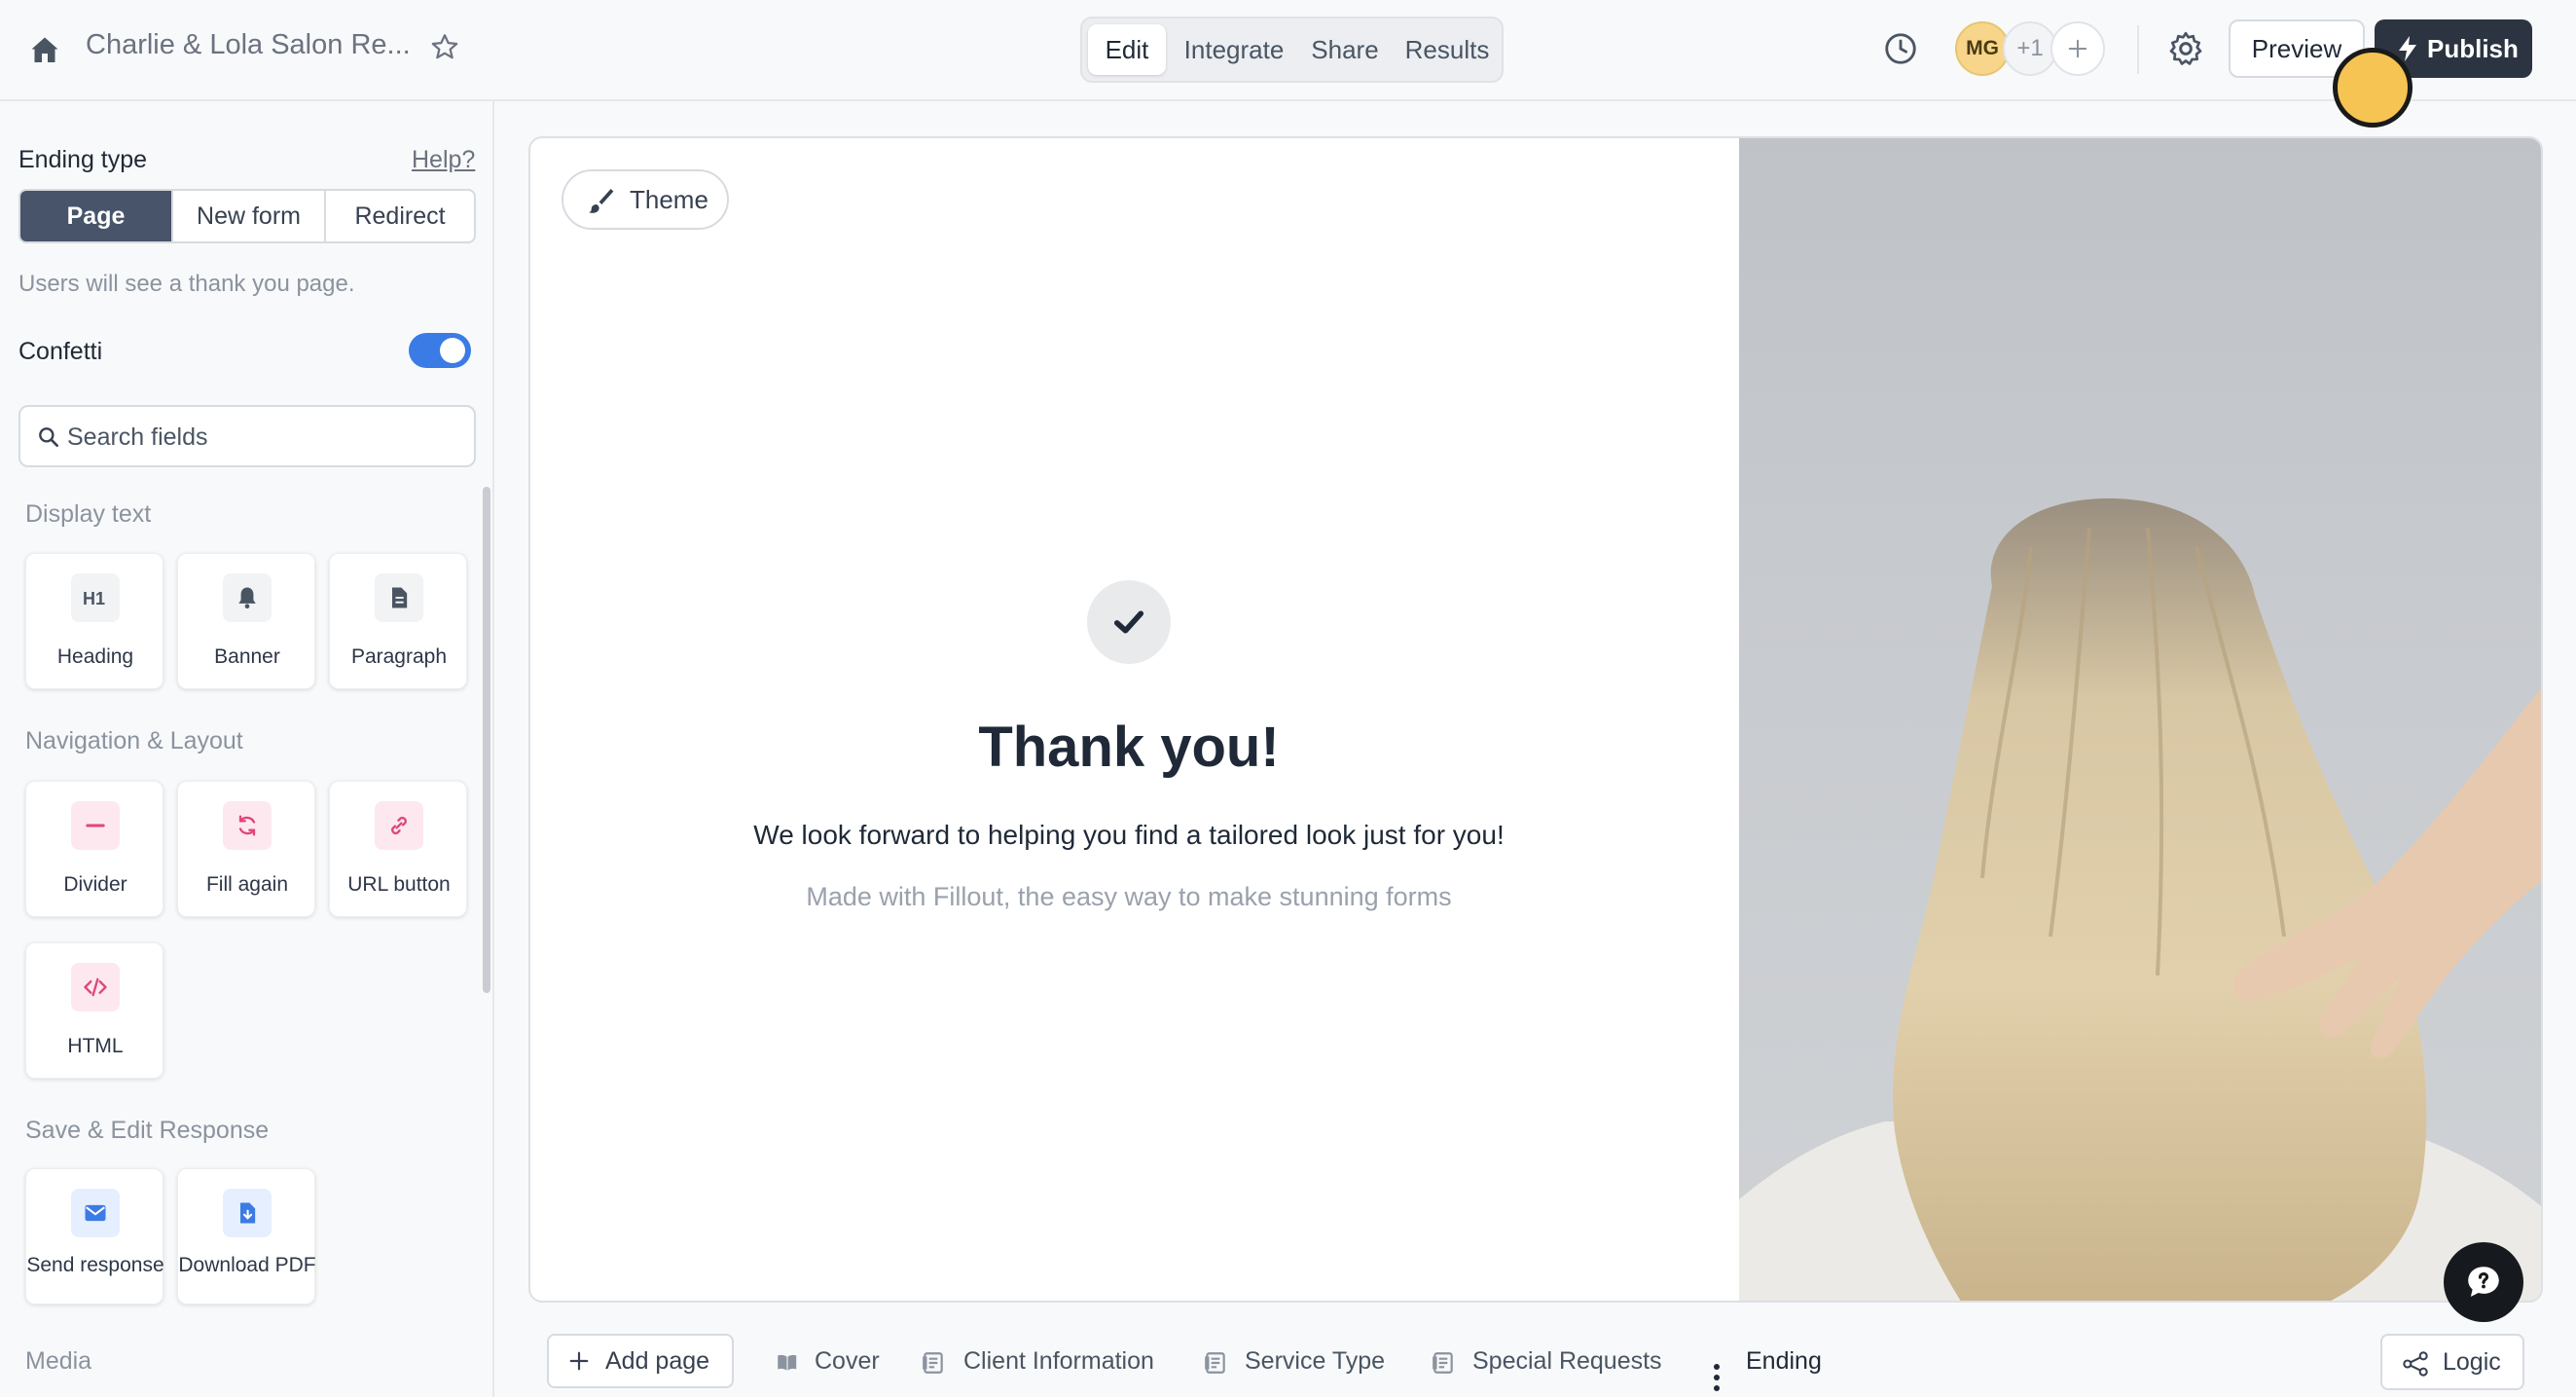 The width and height of the screenshot is (2576, 1397). I want to click on logic-label: Logic, so click(2472, 1362).